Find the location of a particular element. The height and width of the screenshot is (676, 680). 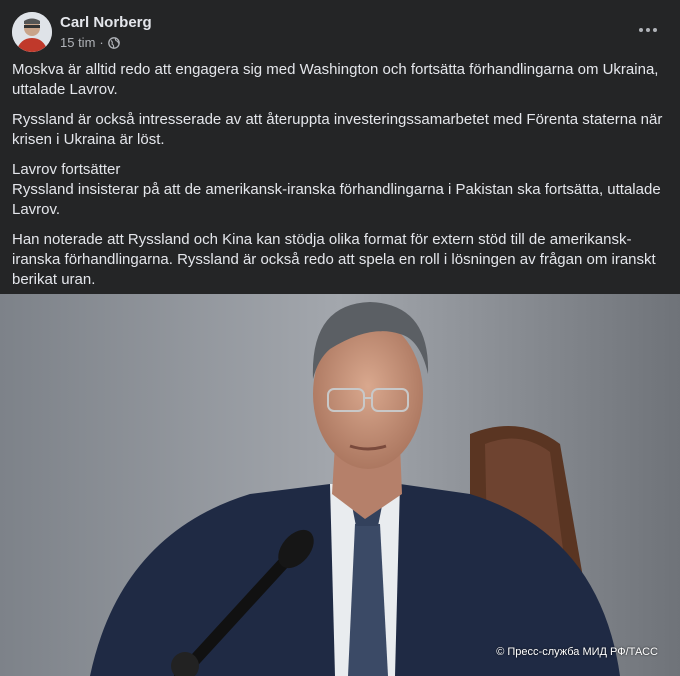

globe-icon is located at coordinates (113, 42).